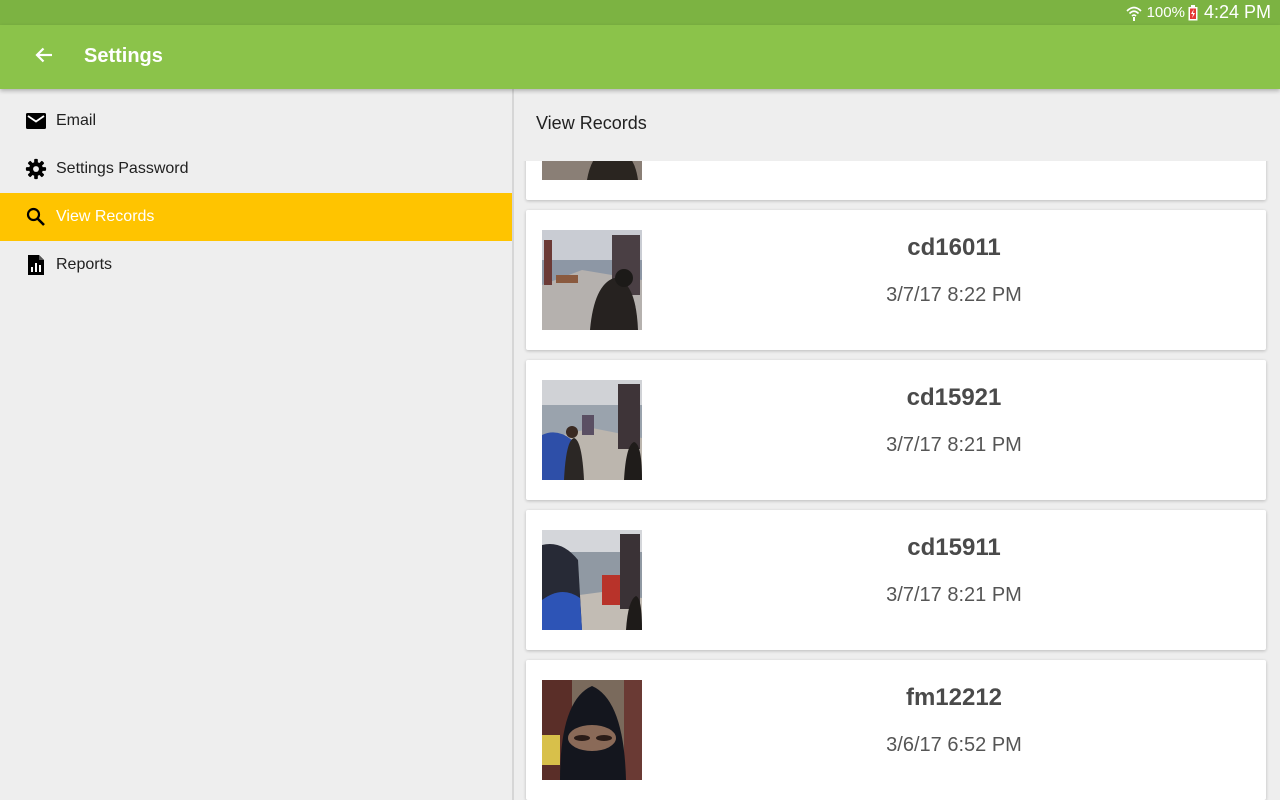 The image size is (1280, 800). Describe the element at coordinates (896, 430) in the screenshot. I see `record-card: cd15921 3/7/17 8:21 PM` at that location.